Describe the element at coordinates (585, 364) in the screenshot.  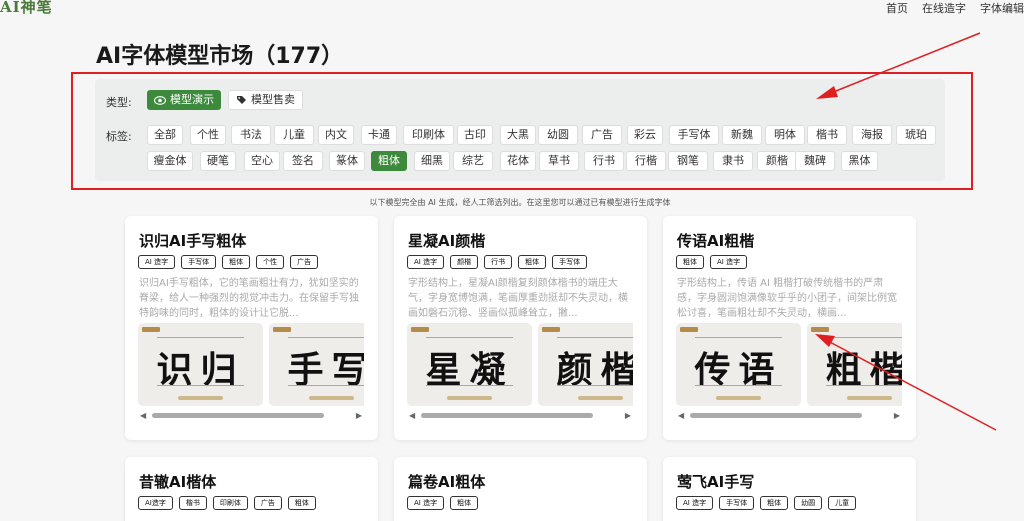
I see `preview-image: 颜楷` at that location.